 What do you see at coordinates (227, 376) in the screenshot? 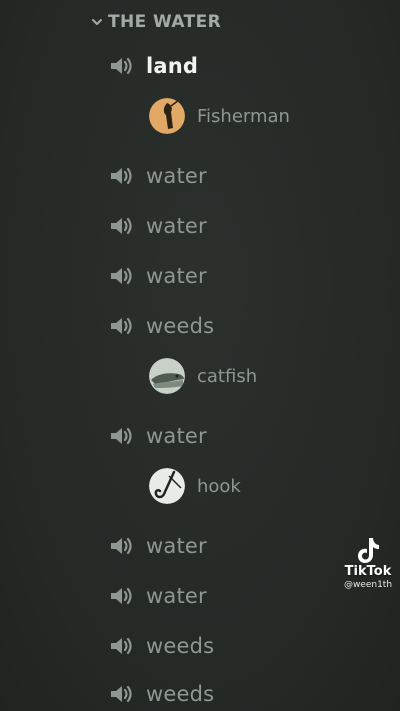
I see `user-name: catfish` at bounding box center [227, 376].